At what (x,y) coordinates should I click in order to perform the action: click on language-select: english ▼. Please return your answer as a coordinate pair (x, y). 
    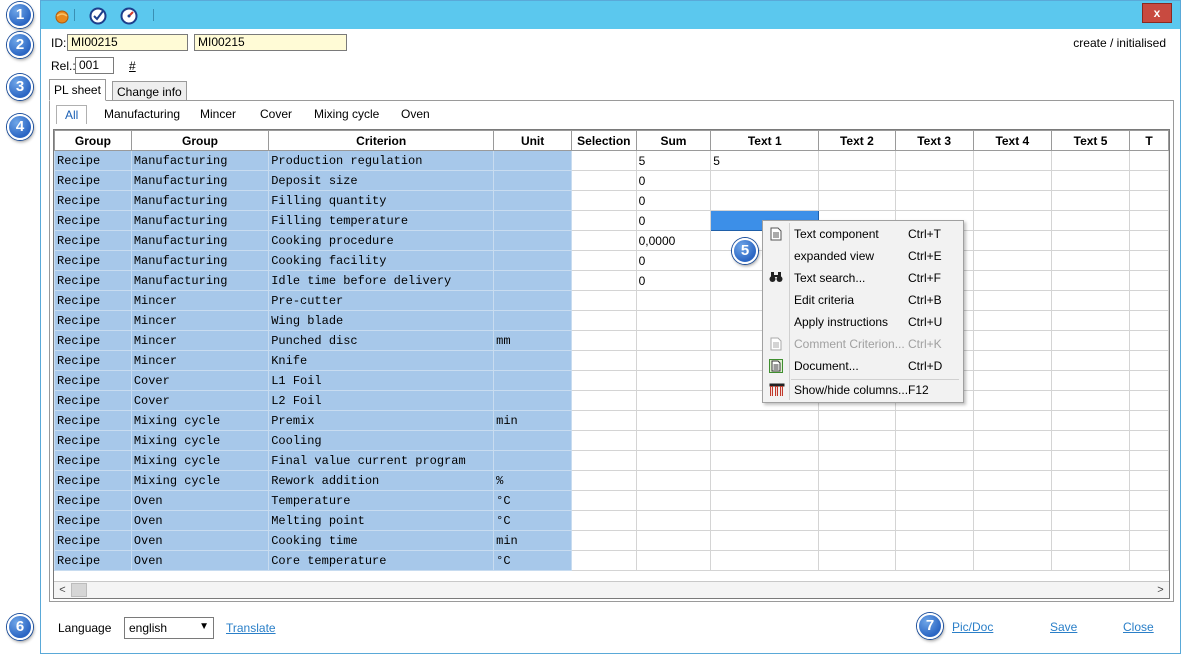
    Looking at the image, I should click on (169, 628).